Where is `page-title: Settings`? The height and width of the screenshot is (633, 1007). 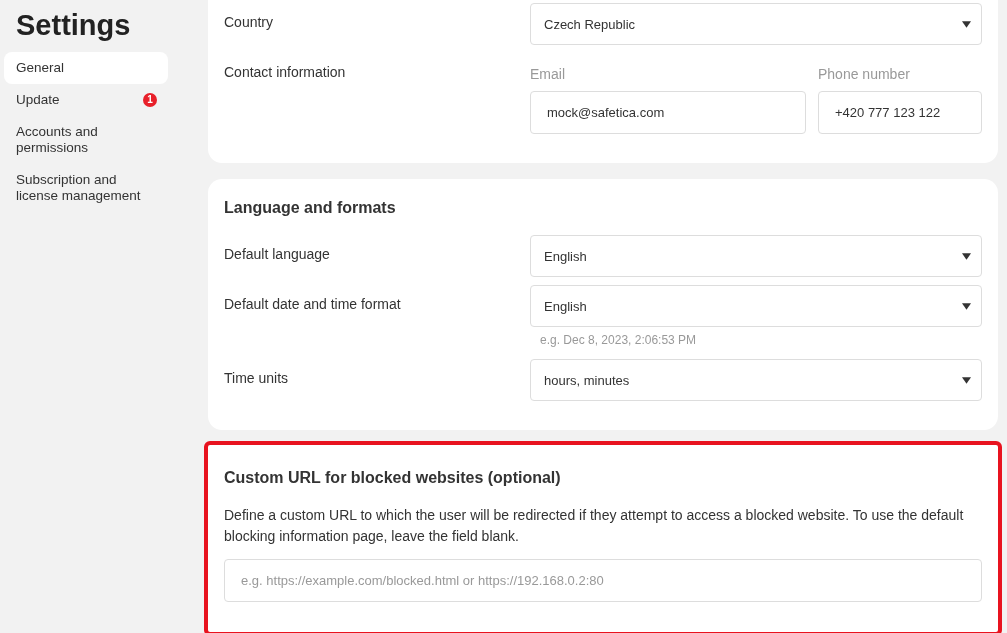 page-title: Settings is located at coordinates (74, 25).